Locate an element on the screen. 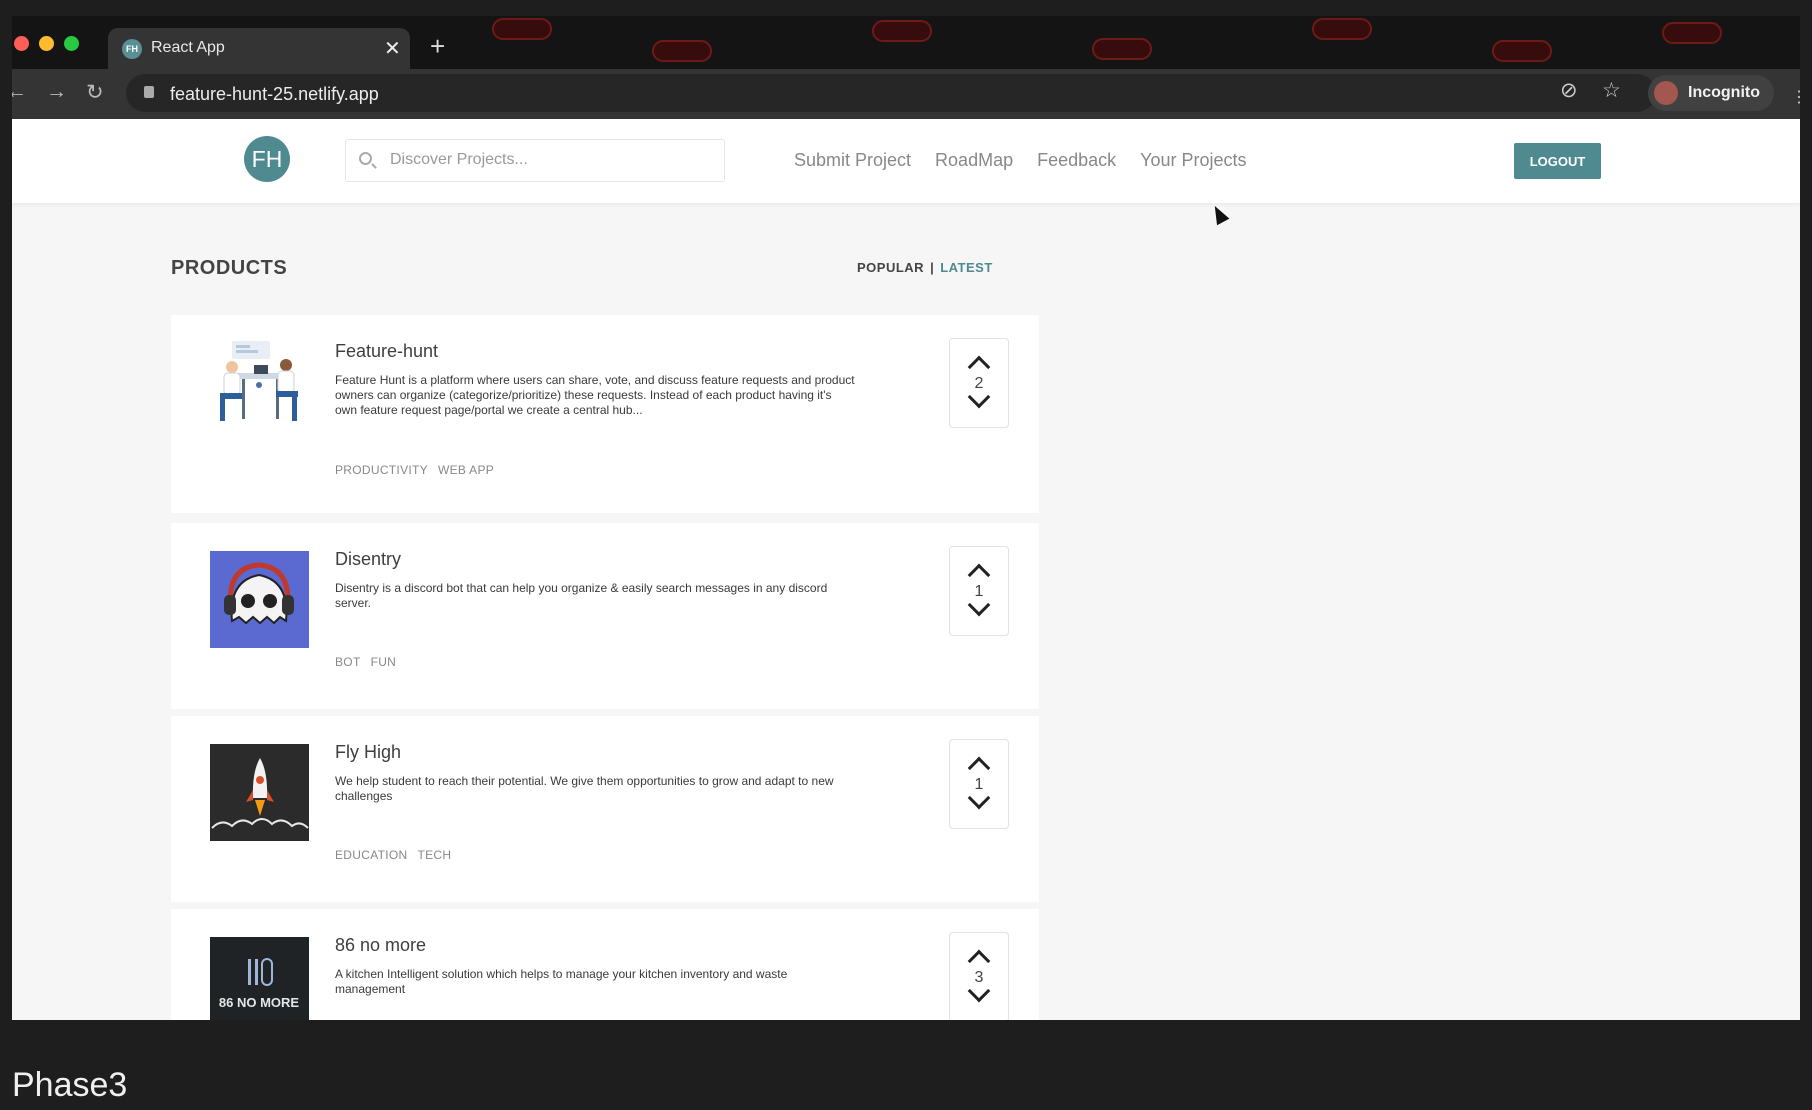 This screenshot has width=1812, height=1110. product-name: Fly High is located at coordinates (368, 752).